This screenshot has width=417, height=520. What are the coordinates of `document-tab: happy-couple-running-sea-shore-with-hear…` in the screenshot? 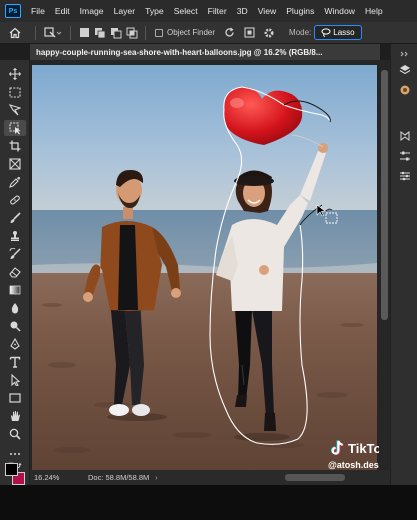 It's located at (205, 52).